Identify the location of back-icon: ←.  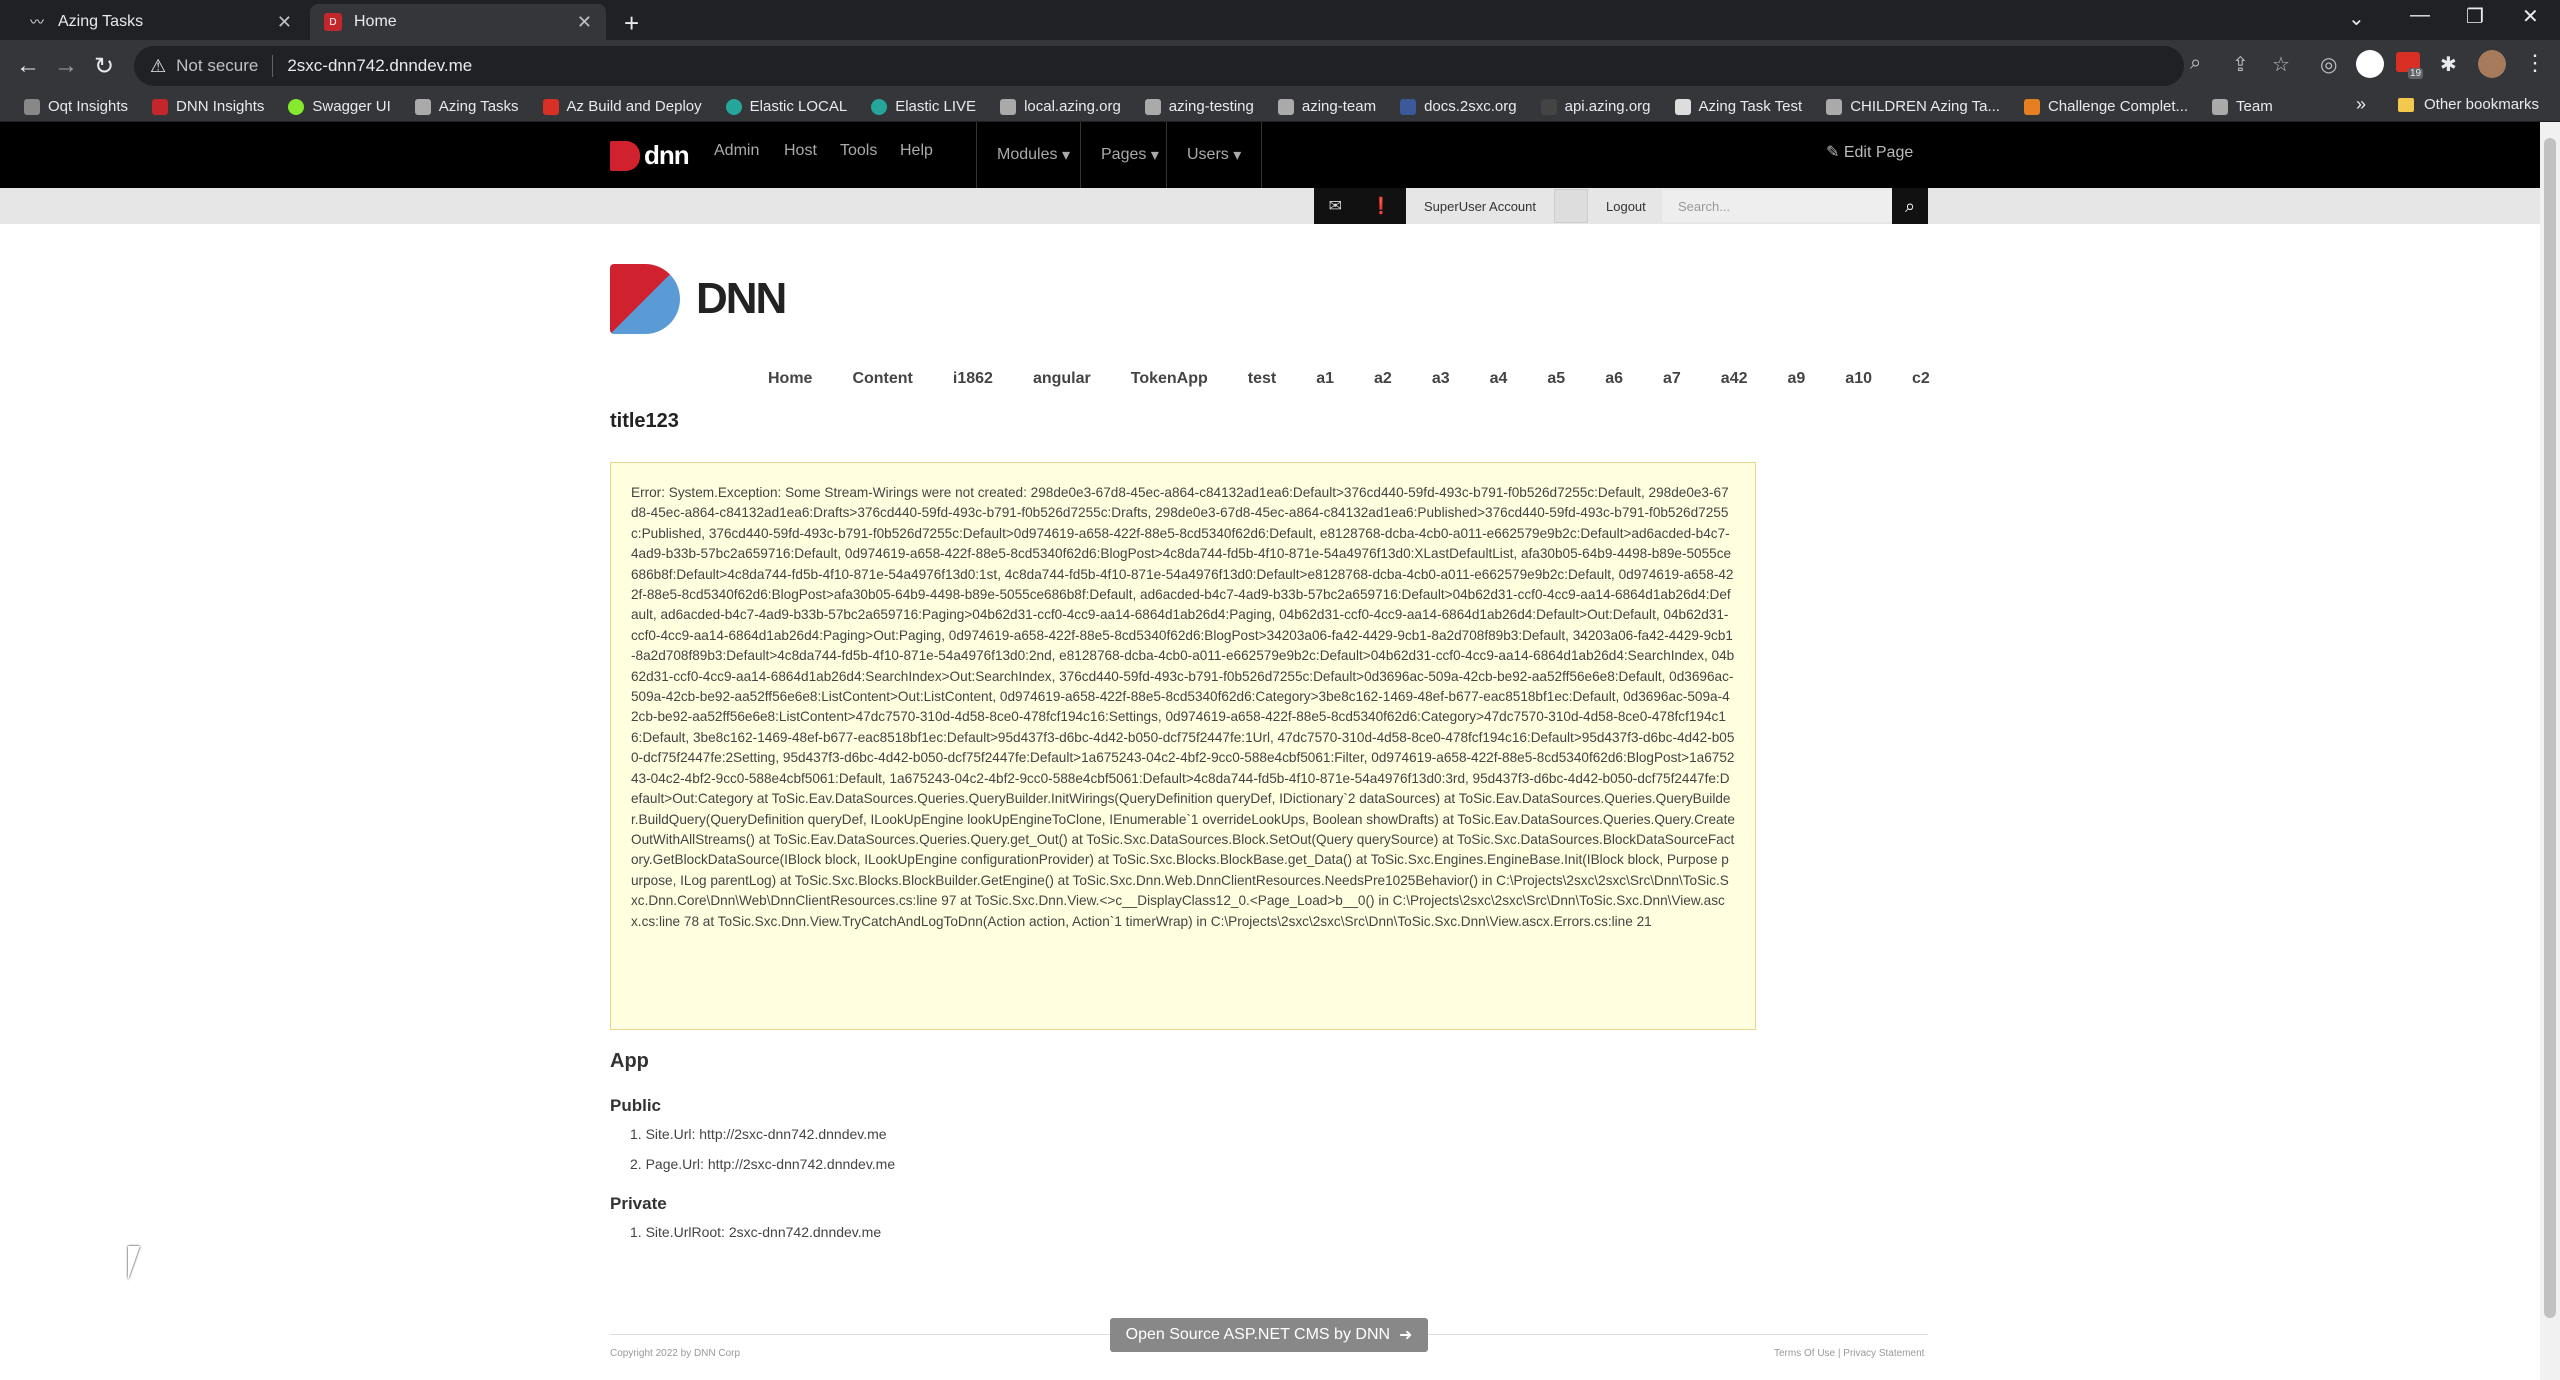
(28, 66).